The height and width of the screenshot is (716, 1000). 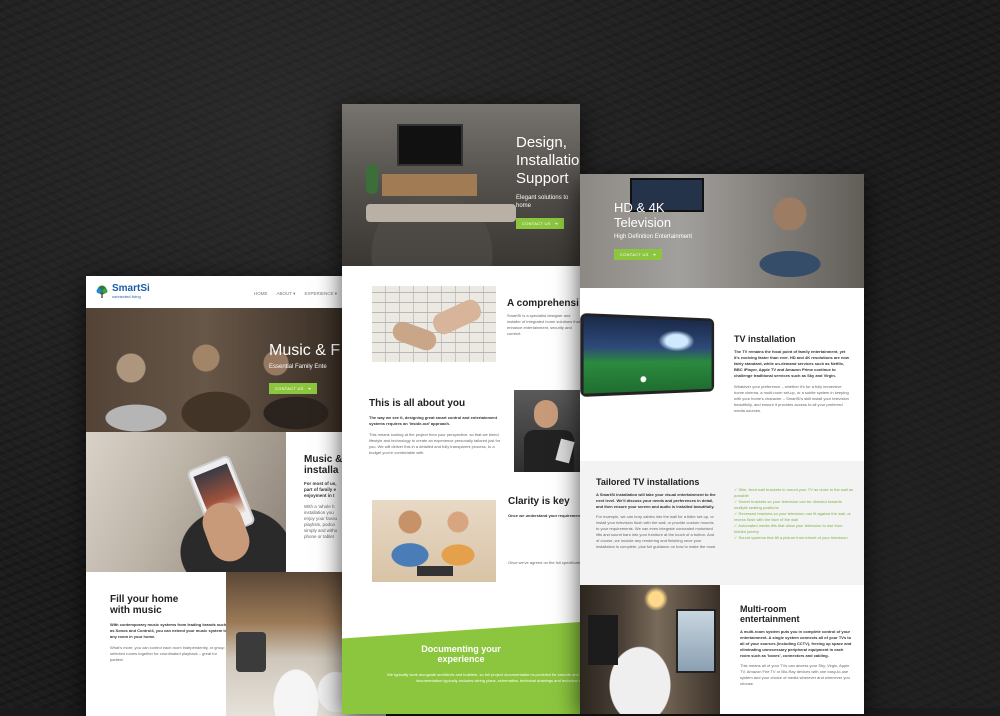 What do you see at coordinates (542, 202) in the screenshot?
I see `hero-subtitle: Elegant solutions to home` at bounding box center [542, 202].